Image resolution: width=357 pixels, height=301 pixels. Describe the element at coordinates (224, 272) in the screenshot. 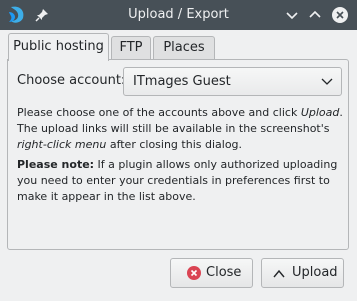

I see `close-button-label: Close` at that location.